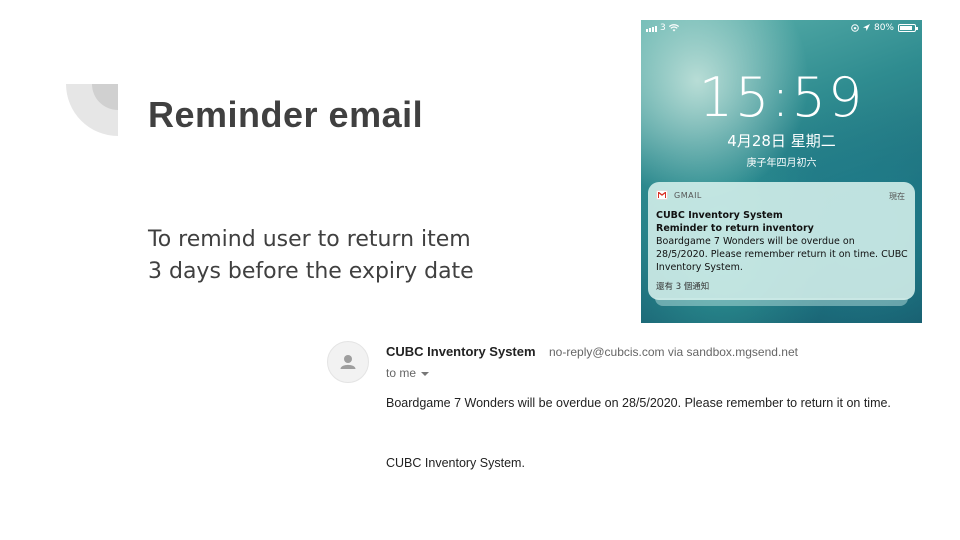  What do you see at coordinates (688, 195) in the screenshot?
I see `notification-app-name: GMAIL` at bounding box center [688, 195].